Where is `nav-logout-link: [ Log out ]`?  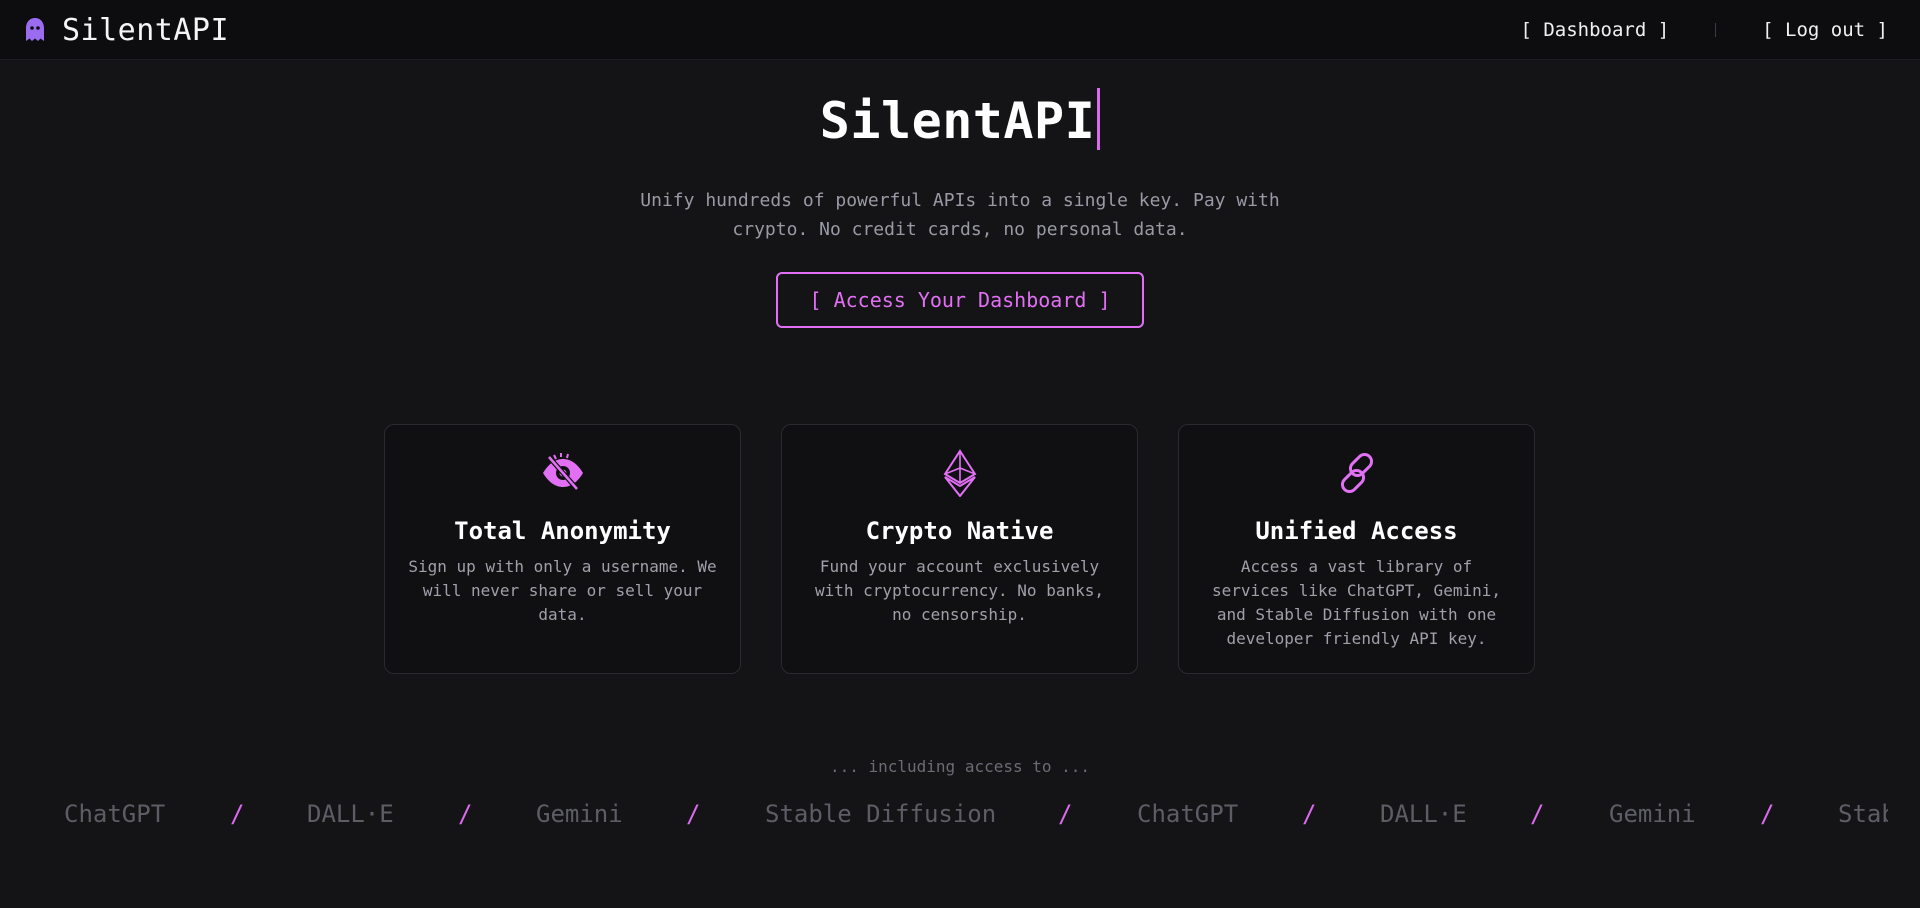
nav-logout-link: [ Log out ] is located at coordinates (1825, 30).